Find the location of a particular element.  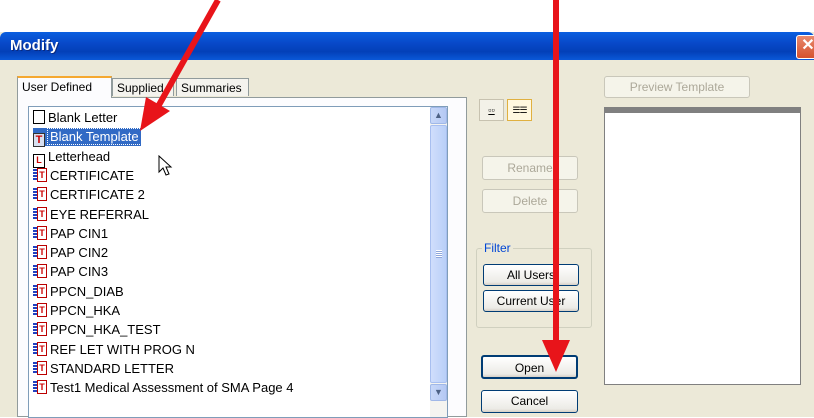

list-item-label: EYE REFERRAL is located at coordinates (99, 214).